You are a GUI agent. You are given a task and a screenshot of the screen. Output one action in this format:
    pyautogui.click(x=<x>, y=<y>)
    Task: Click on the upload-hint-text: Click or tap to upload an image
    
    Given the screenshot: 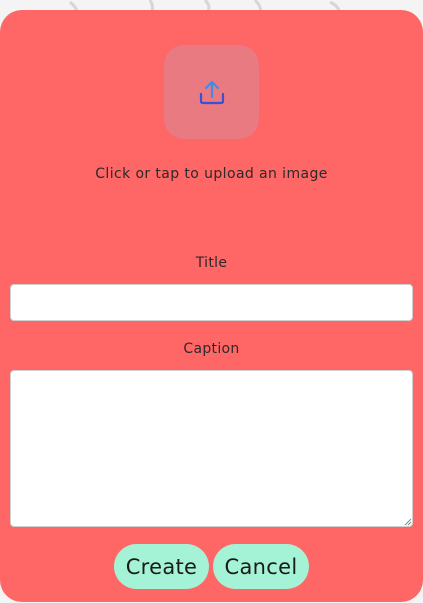 What is the action you would take?
    pyautogui.click(x=211, y=174)
    